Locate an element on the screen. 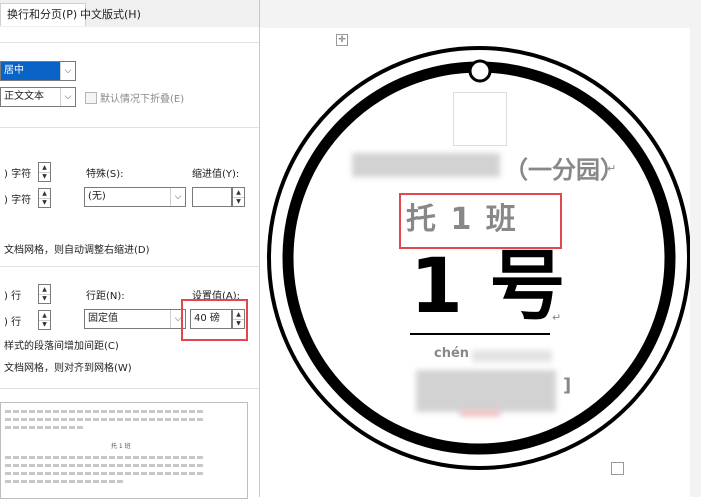 This screenshot has width=701, height=499. line-spacing-label: 行距(N): is located at coordinates (105, 296).